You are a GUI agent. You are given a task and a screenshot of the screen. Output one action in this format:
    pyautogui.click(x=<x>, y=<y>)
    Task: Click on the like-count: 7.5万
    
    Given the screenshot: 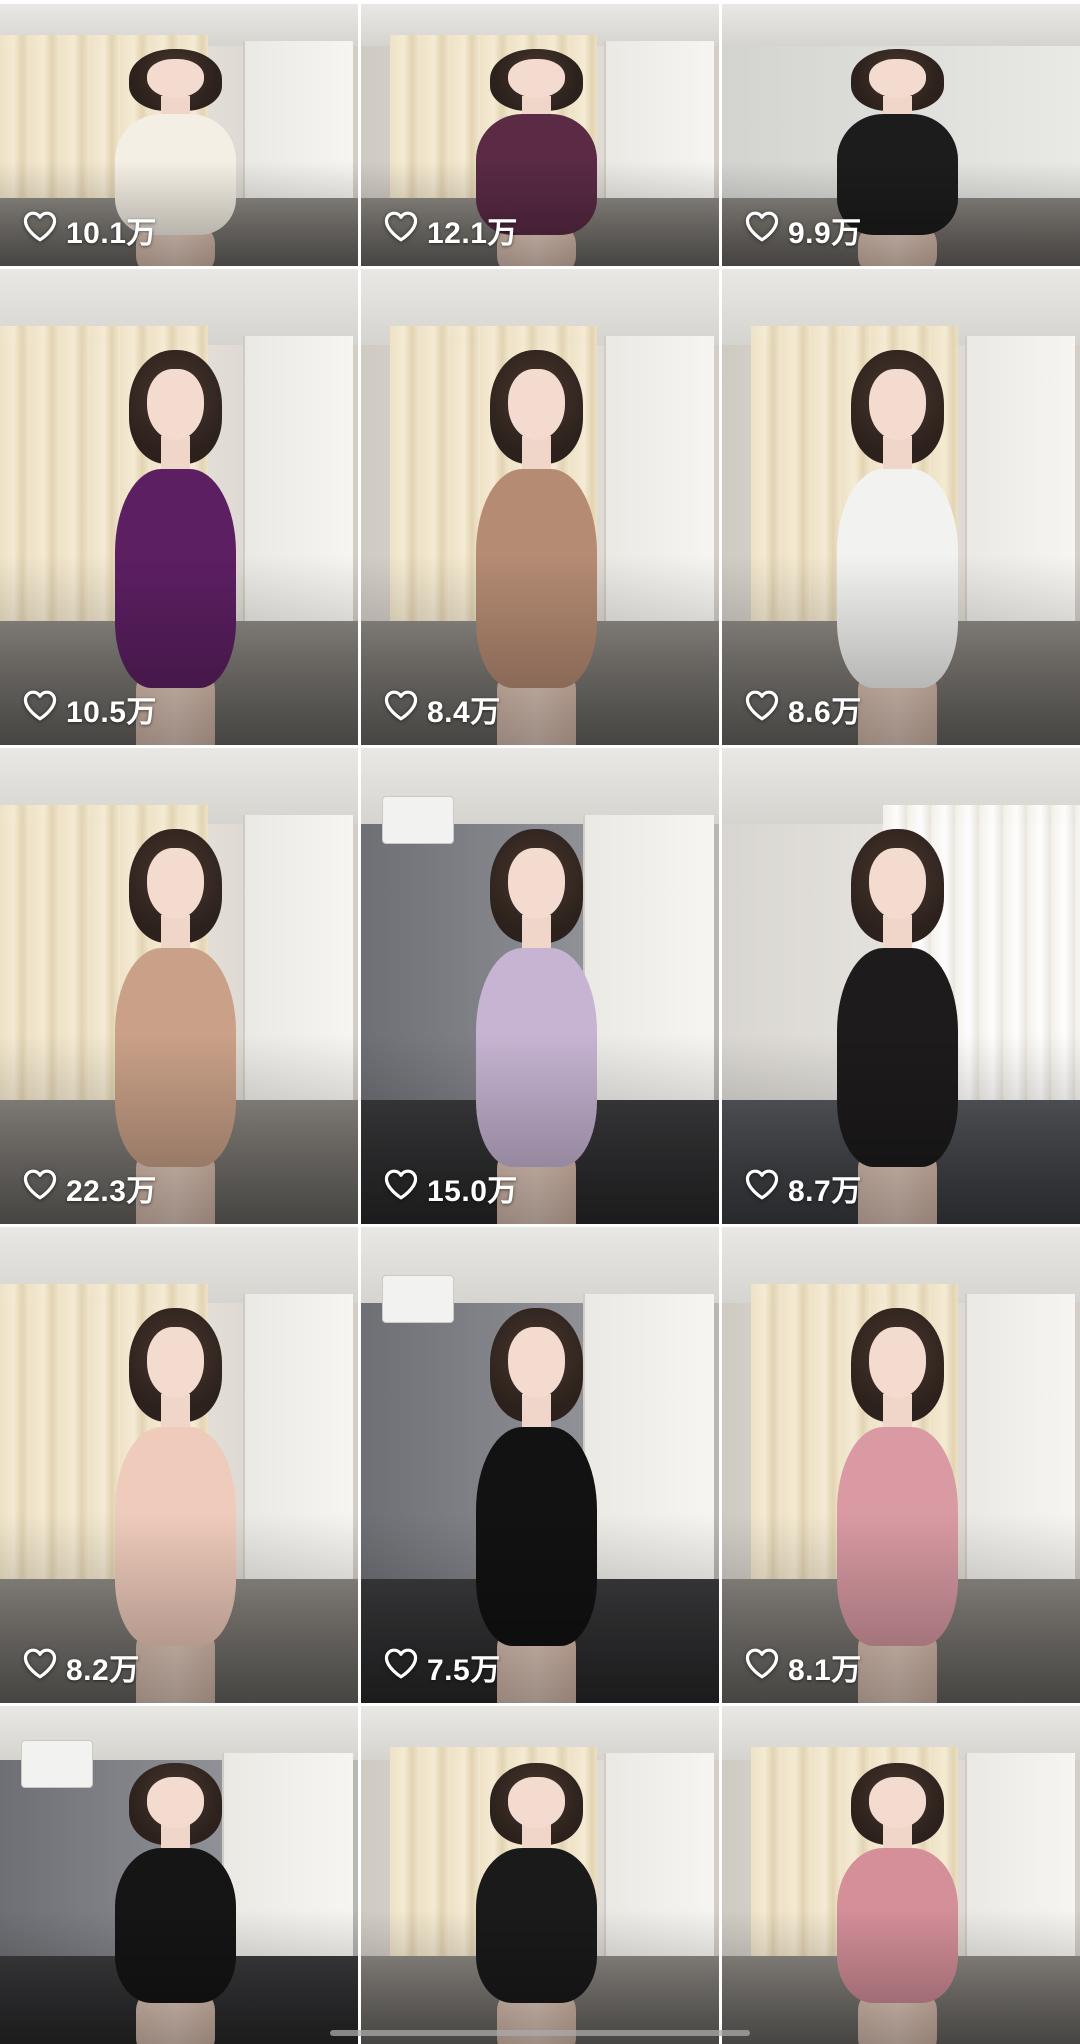 What is the action you would take?
    pyautogui.click(x=442, y=1667)
    